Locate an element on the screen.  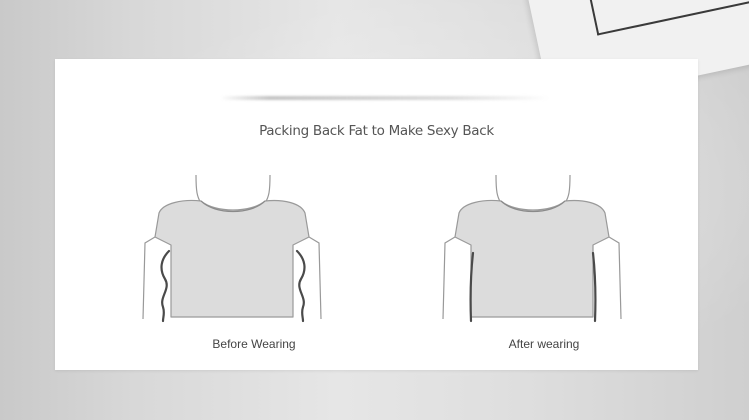
before-torso-illustration is located at coordinates (233, 247).